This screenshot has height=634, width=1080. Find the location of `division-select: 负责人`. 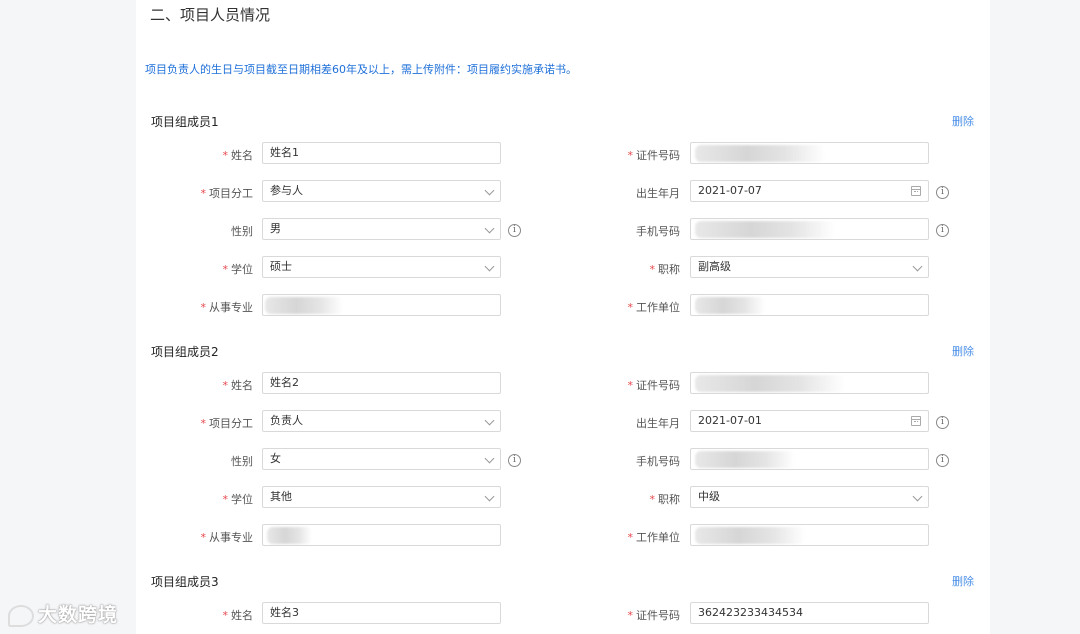

division-select: 负责人 is located at coordinates (381, 421).